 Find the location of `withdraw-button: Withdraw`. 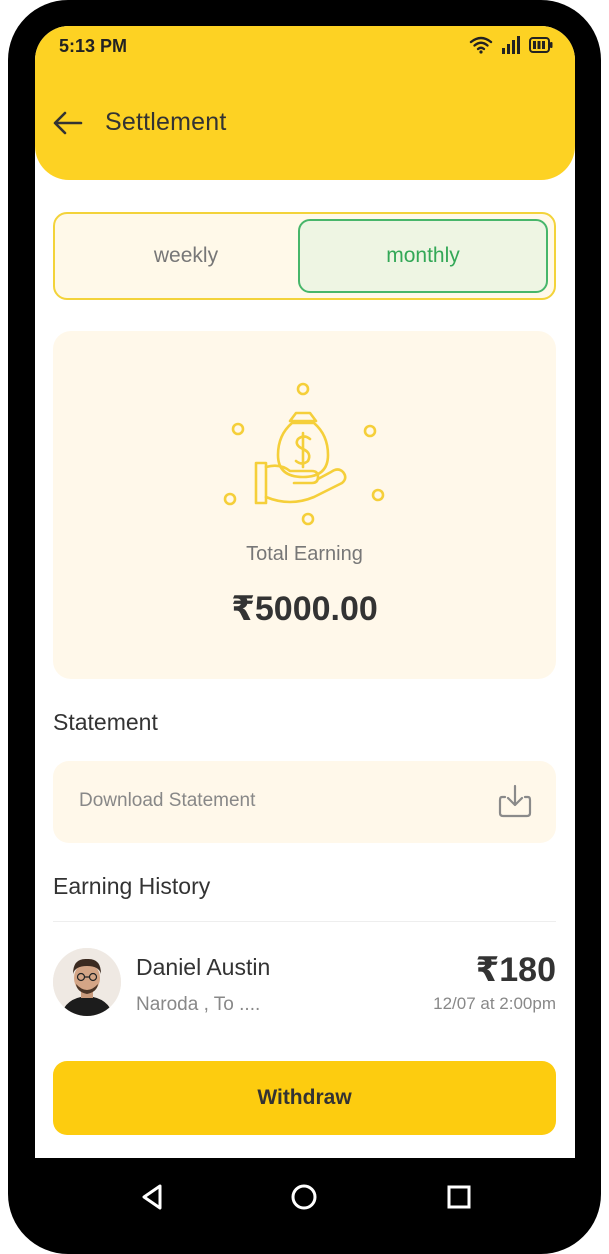

withdraw-button: Withdraw is located at coordinates (304, 1098).